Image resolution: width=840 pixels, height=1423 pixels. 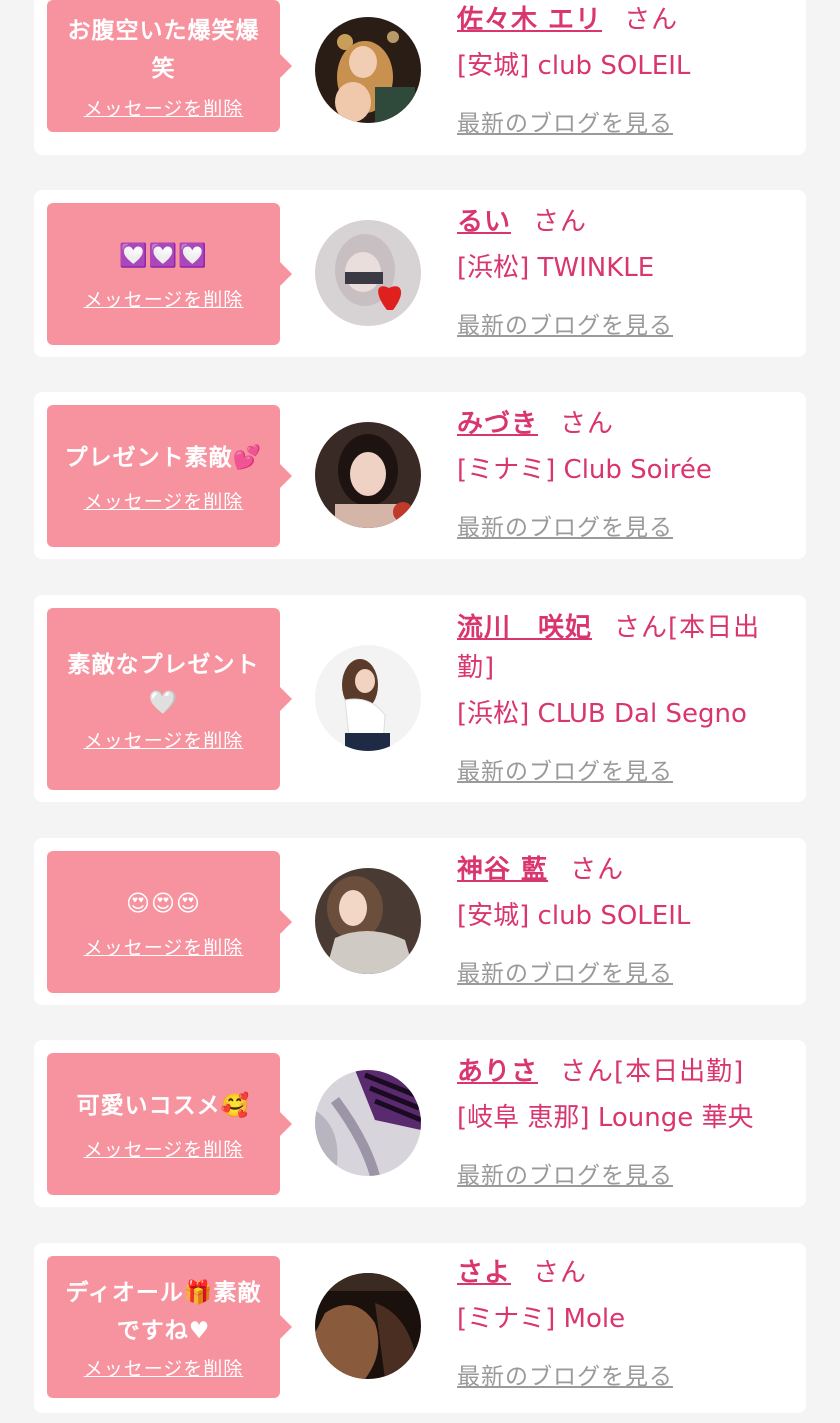 I want to click on name-line: るい さん, so click(x=621, y=222).